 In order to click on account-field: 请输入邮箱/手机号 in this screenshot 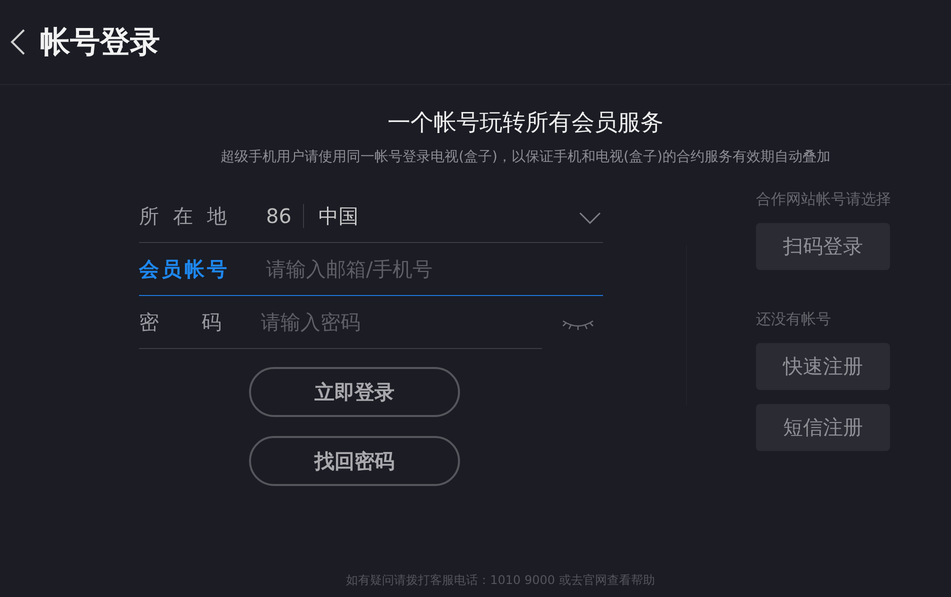, I will do `click(416, 269)`.